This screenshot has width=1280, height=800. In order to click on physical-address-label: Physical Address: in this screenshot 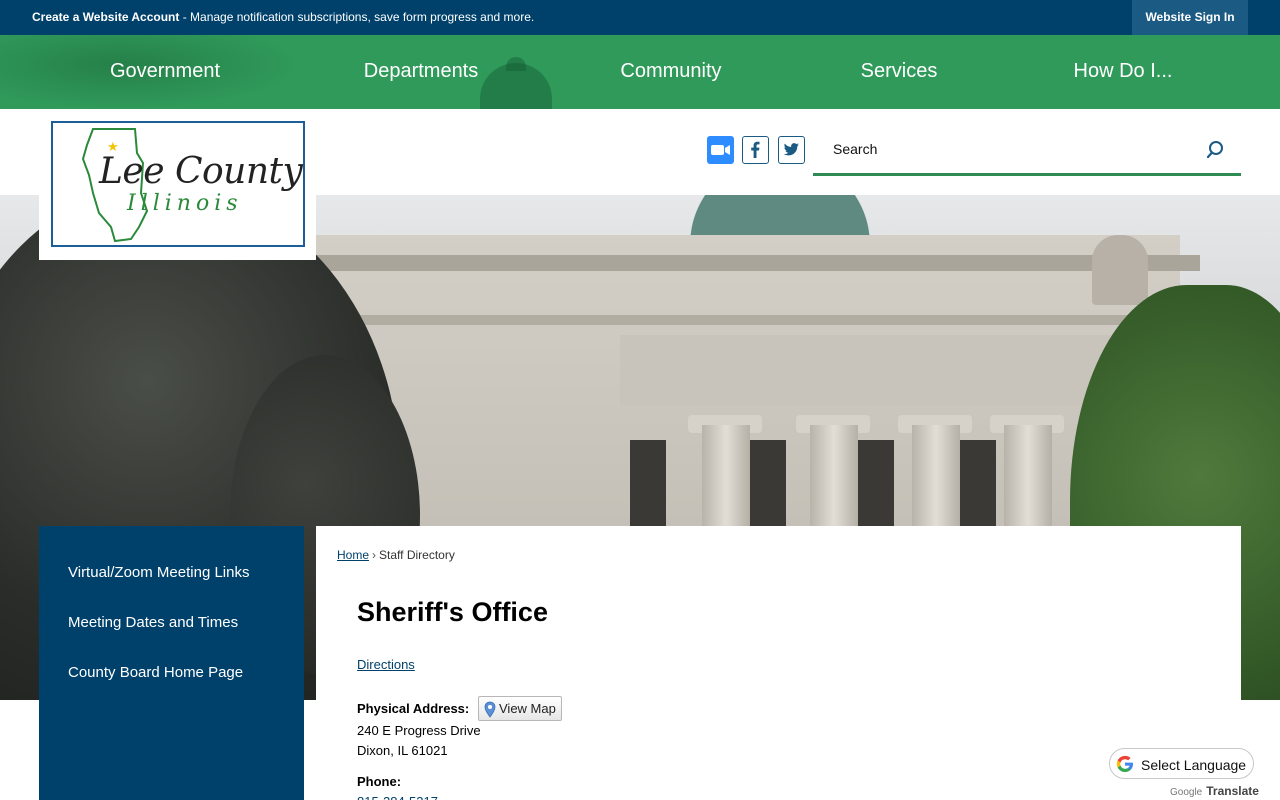, I will do `click(413, 708)`.